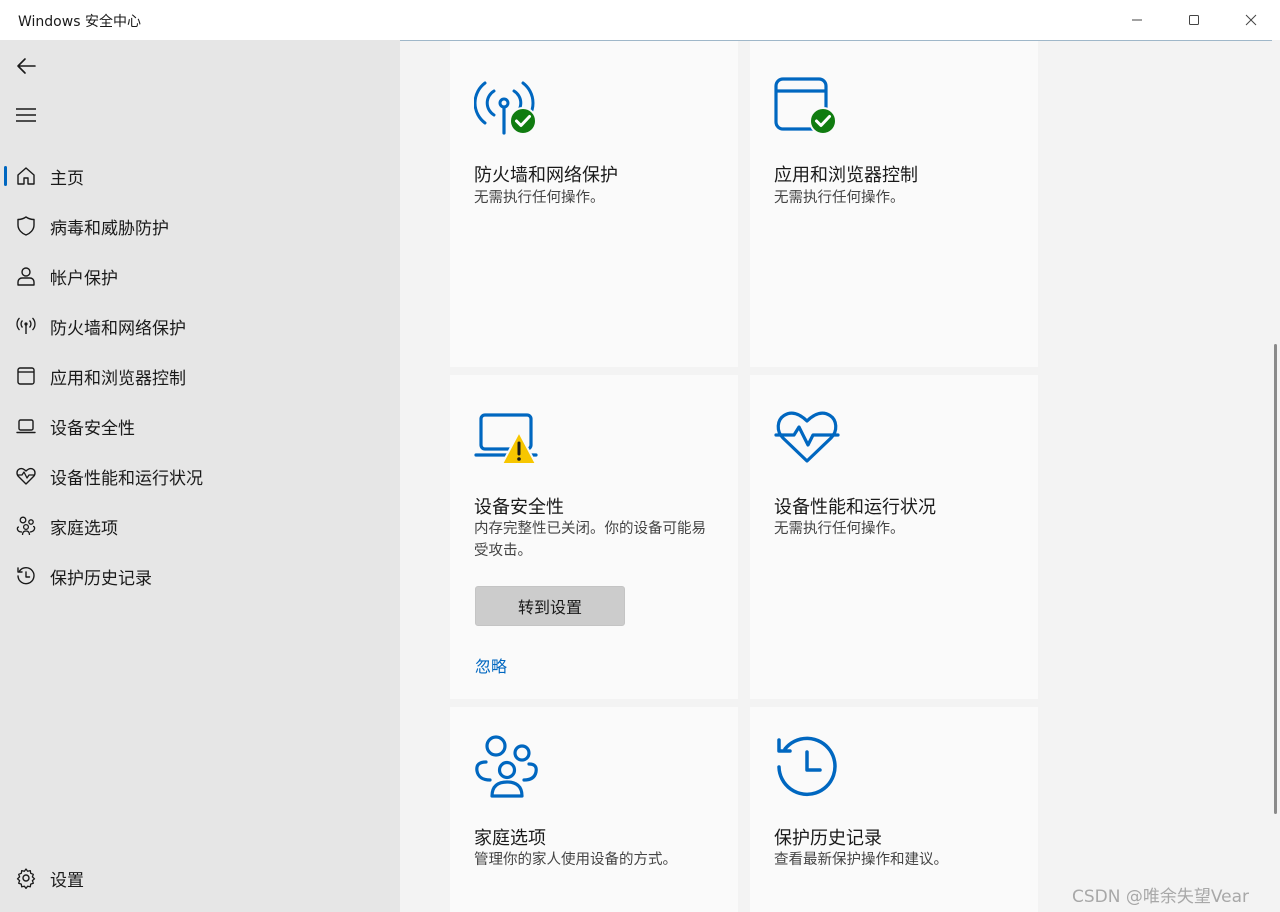 This screenshot has width=1280, height=912. What do you see at coordinates (1161, 897) in the screenshot?
I see `watermark: CSDN @唯余失望Vear` at bounding box center [1161, 897].